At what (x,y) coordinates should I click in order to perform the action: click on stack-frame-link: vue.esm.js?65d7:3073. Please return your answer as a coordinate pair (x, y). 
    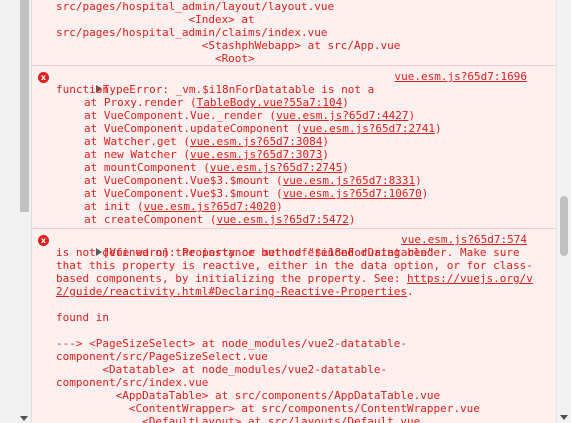
    Looking at the image, I should click on (256, 154).